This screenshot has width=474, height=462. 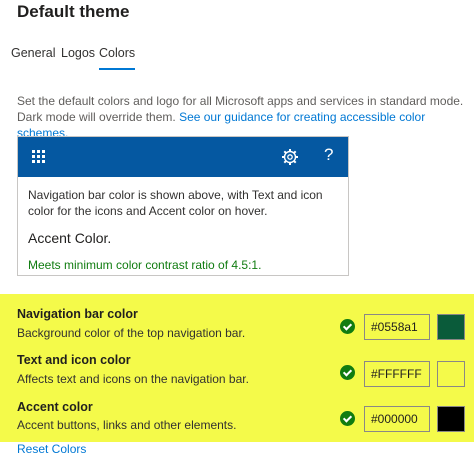 I want to click on text-icon-color-input, so click(x=397, y=374).